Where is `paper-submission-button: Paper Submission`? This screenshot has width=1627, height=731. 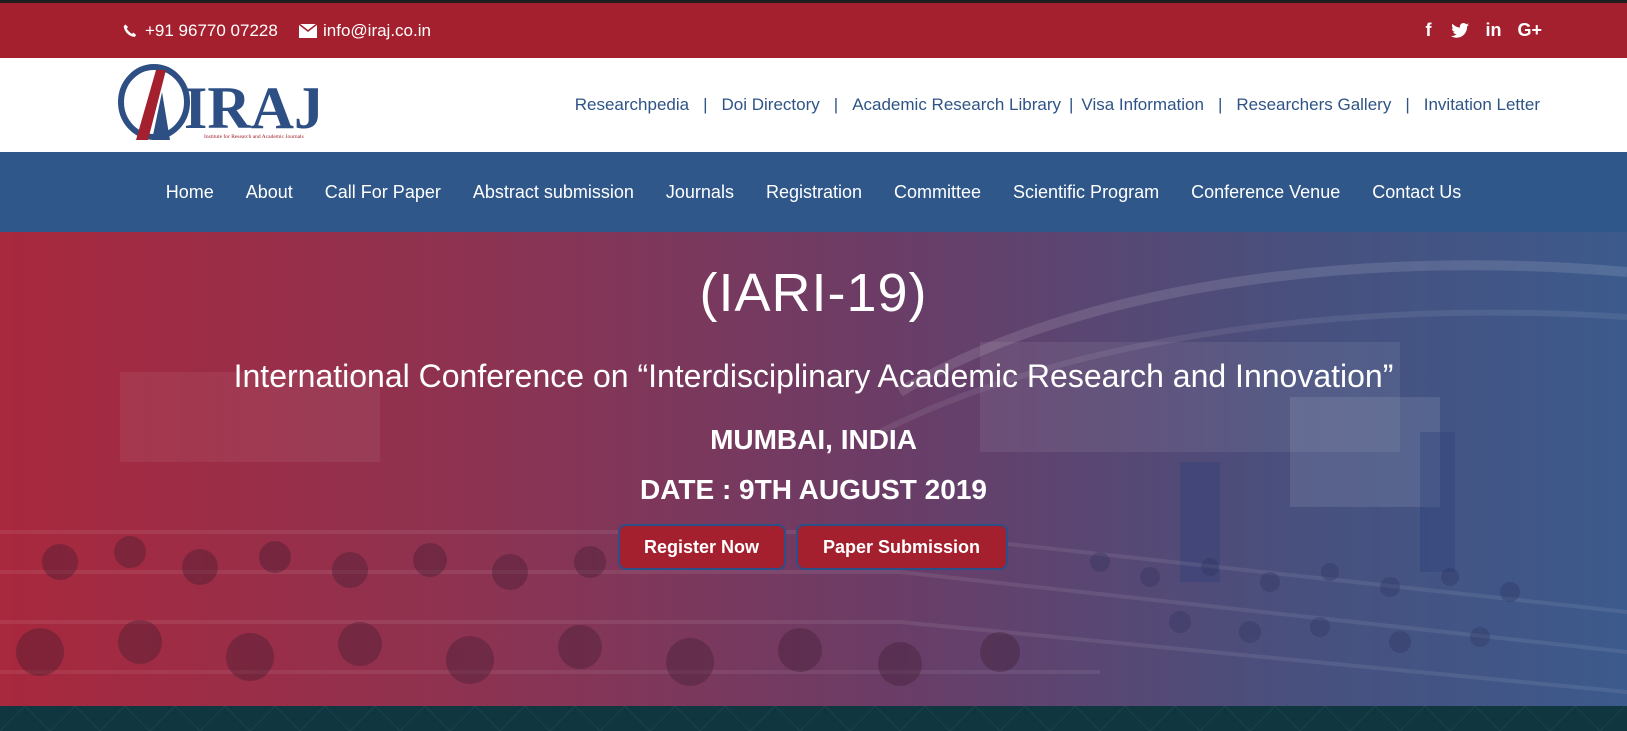
paper-submission-button: Paper Submission is located at coordinates (901, 547).